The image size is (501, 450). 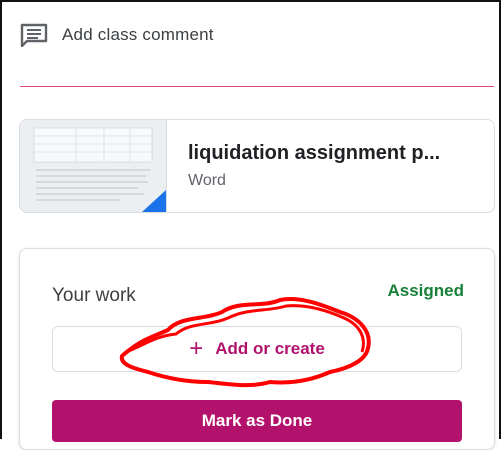 What do you see at coordinates (196, 348) in the screenshot?
I see `plus-icon: +` at bounding box center [196, 348].